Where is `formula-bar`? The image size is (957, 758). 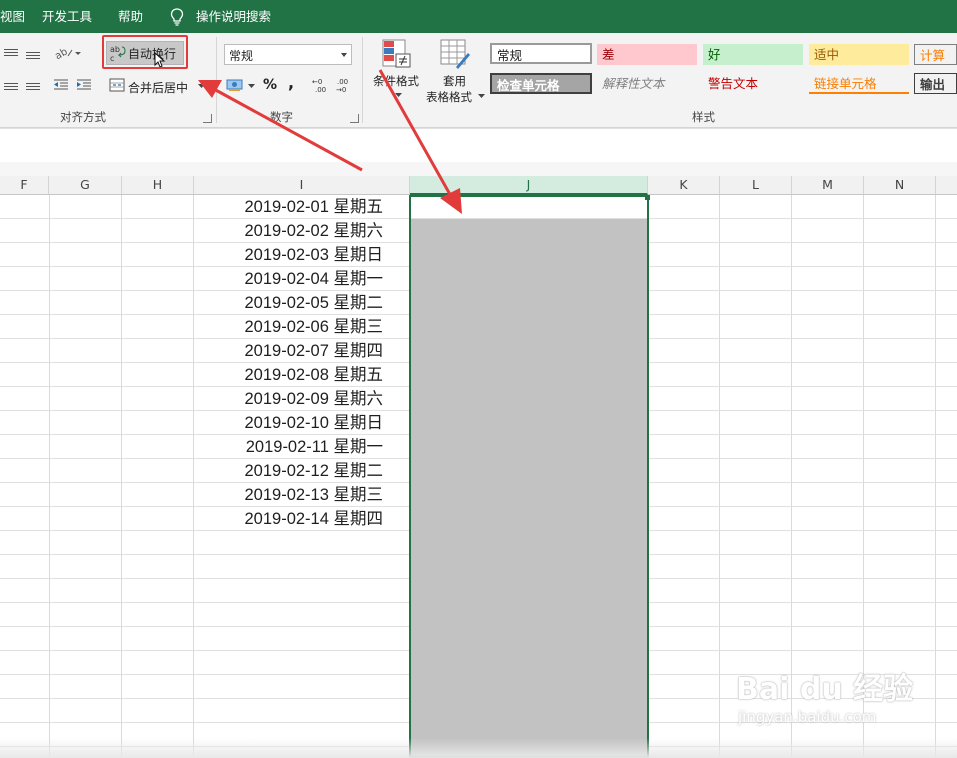
formula-bar is located at coordinates (478, 145).